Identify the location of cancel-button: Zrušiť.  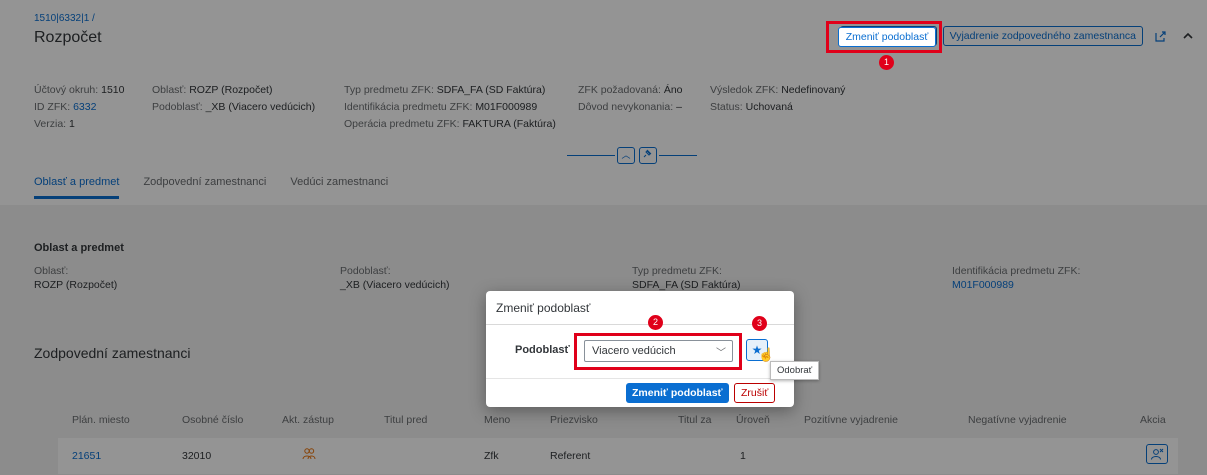
(755, 393).